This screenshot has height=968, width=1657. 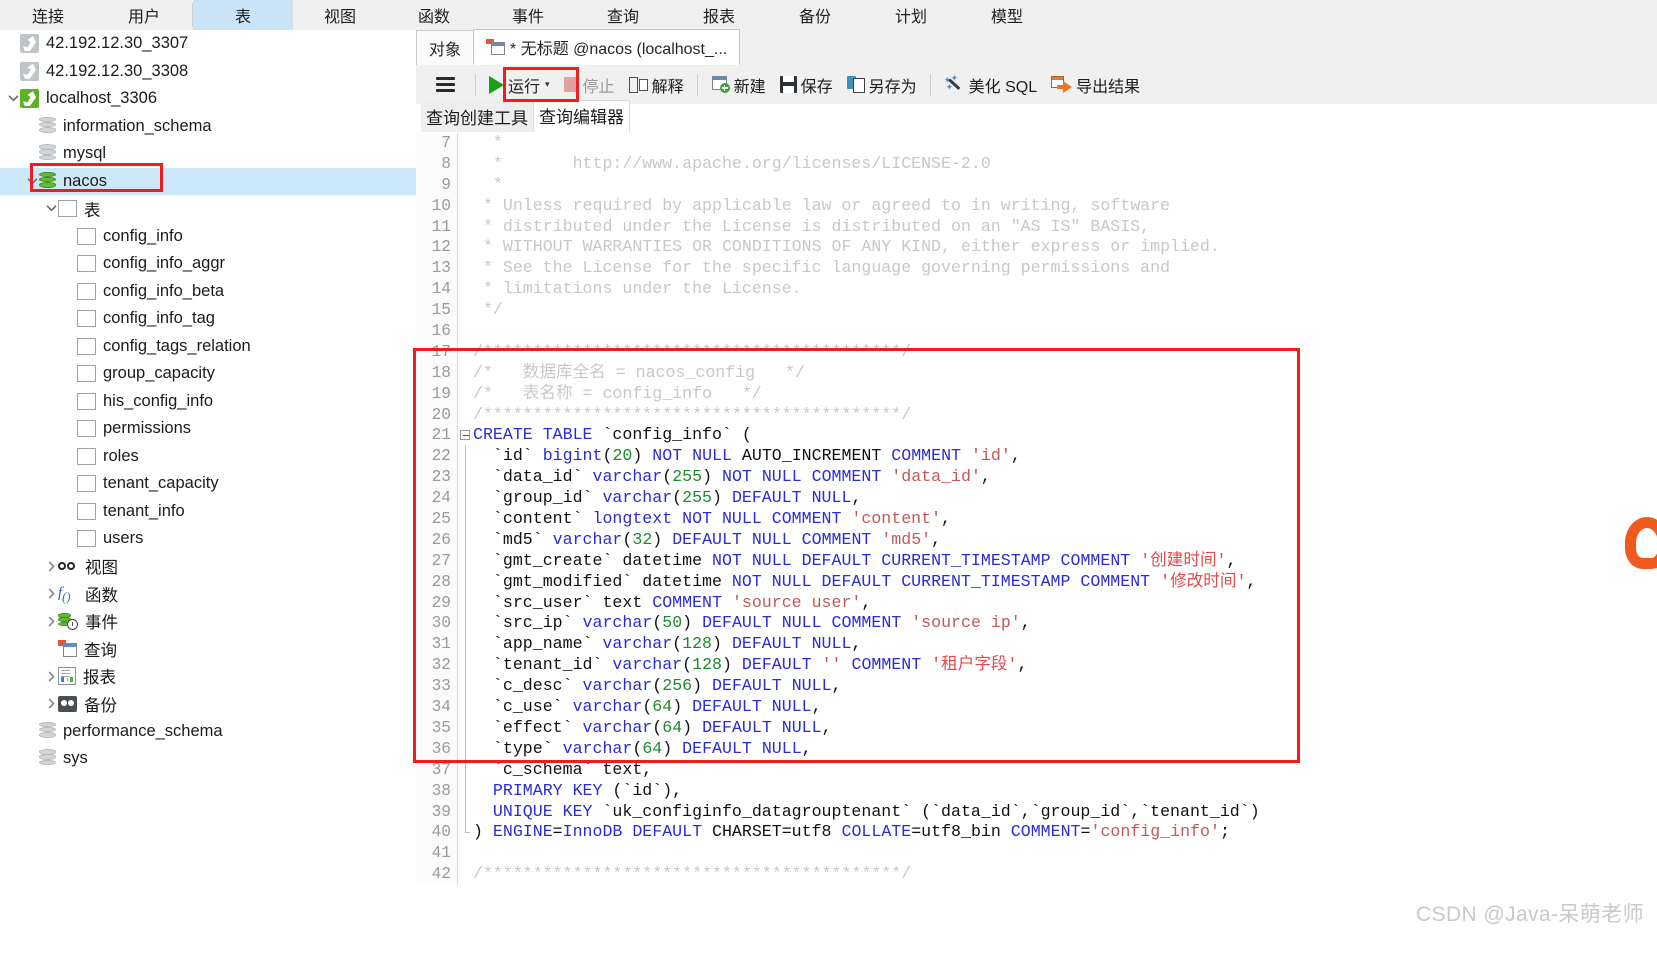 What do you see at coordinates (208, 237) in the screenshot?
I see `tree-node-table: config_info` at bounding box center [208, 237].